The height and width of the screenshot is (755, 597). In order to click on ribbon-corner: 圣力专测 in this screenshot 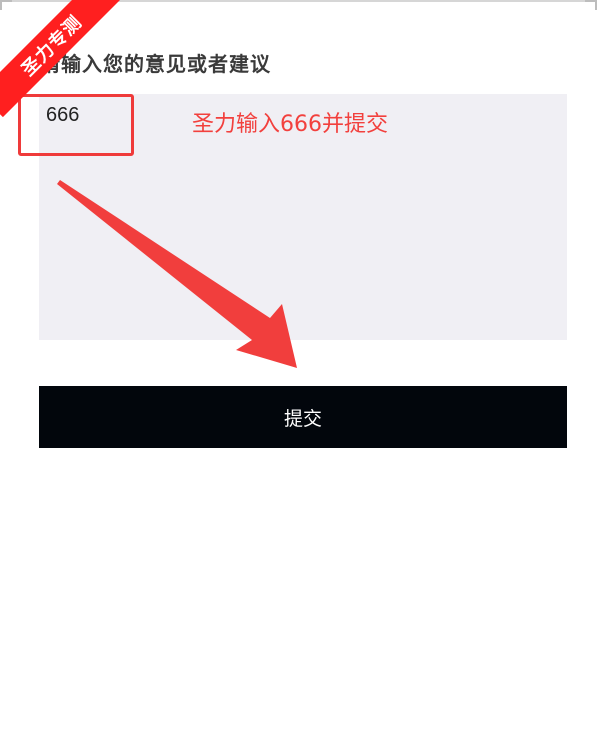, I will do `click(60, 60)`.